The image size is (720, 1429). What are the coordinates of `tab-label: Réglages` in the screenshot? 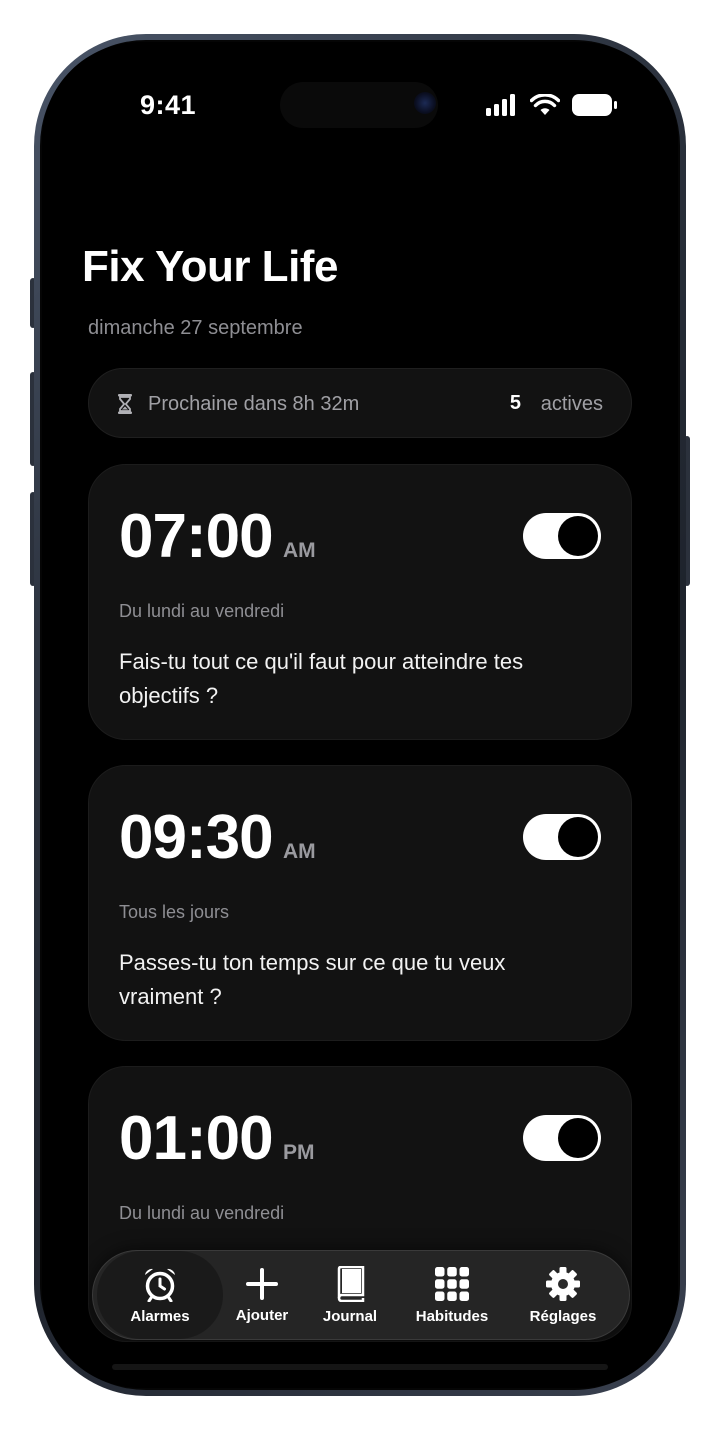 It's located at (563, 1316).